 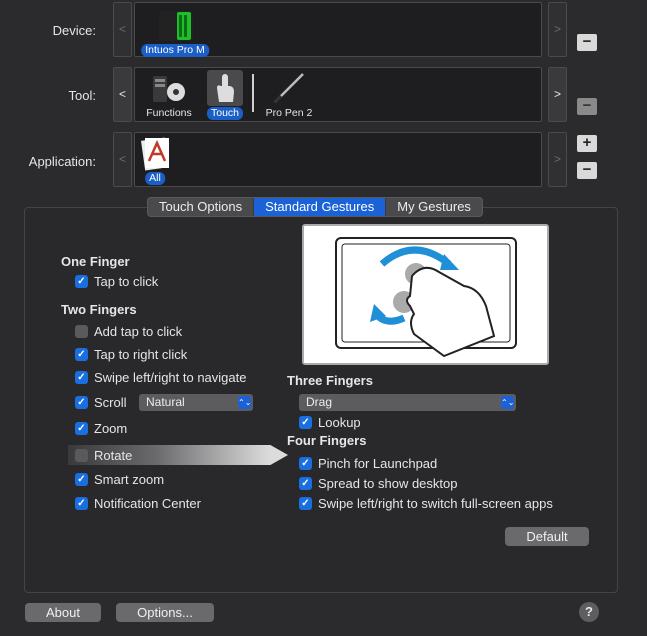 I want to click on tool-item-functions: Functions, so click(x=169, y=95).